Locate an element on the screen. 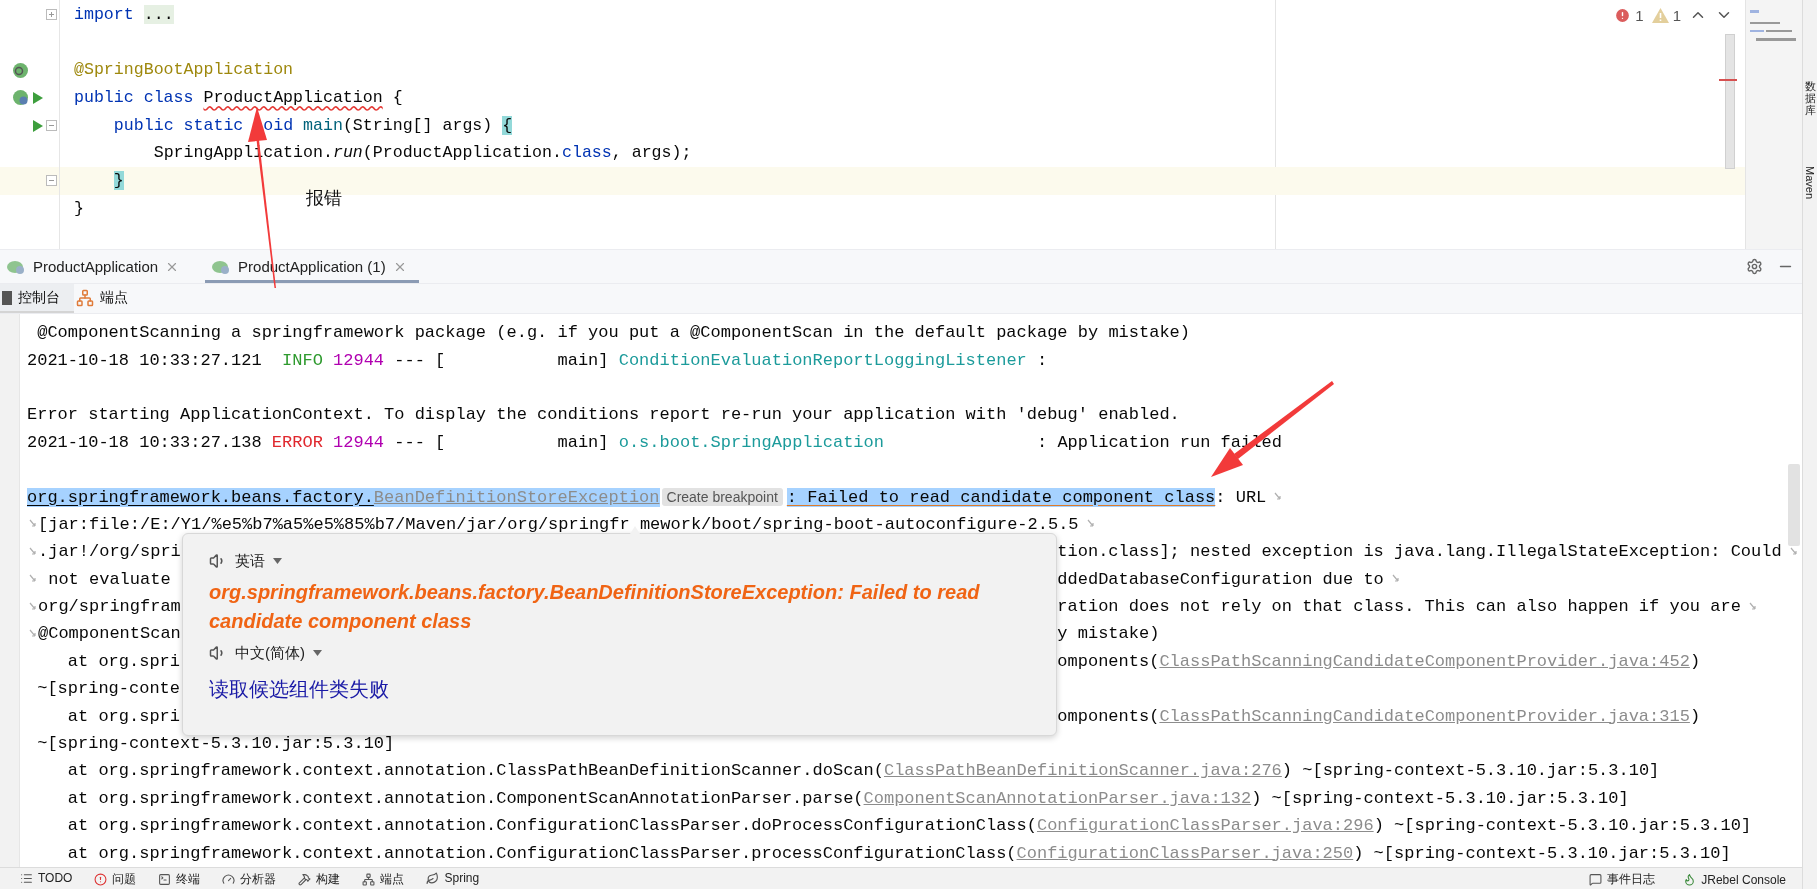 The height and width of the screenshot is (889, 1817). source-text: org.springframework.beans.factory.BeanDefinitionStoreException: Failed to read candidate component class is located at coordinates (595, 607).